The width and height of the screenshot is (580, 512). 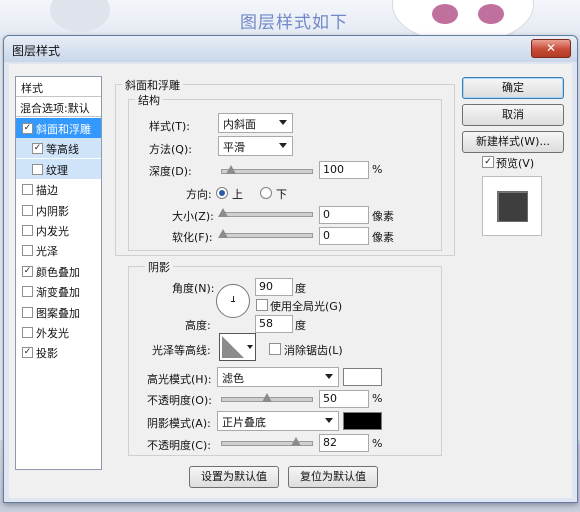 I want to click on soften-unit: 像素, so click(x=383, y=237).